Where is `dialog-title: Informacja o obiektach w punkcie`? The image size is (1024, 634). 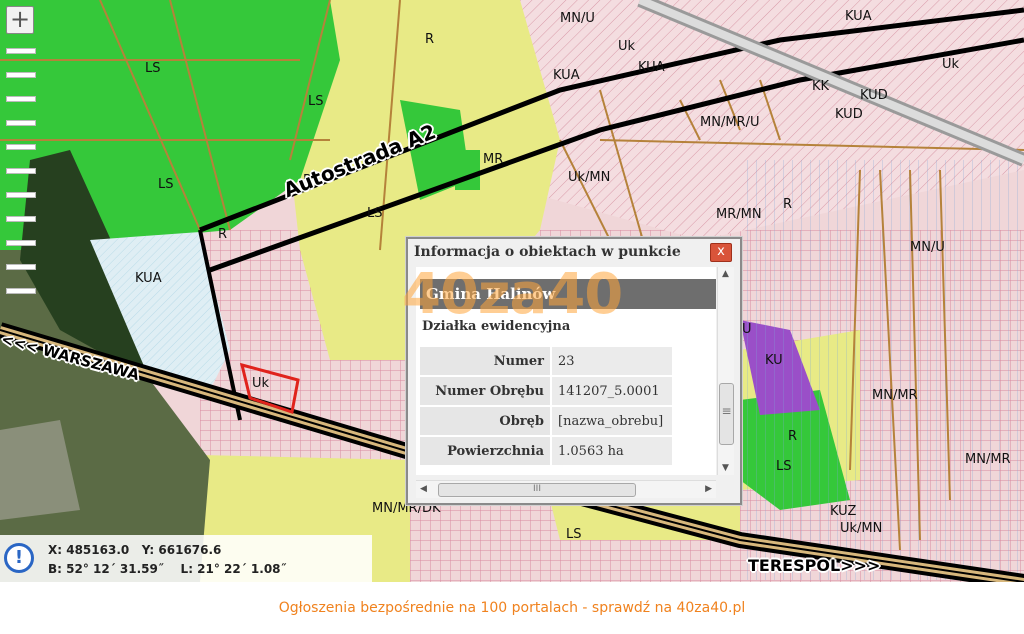
dialog-title: Informacja o obiektach w punkcie is located at coordinates (547, 252).